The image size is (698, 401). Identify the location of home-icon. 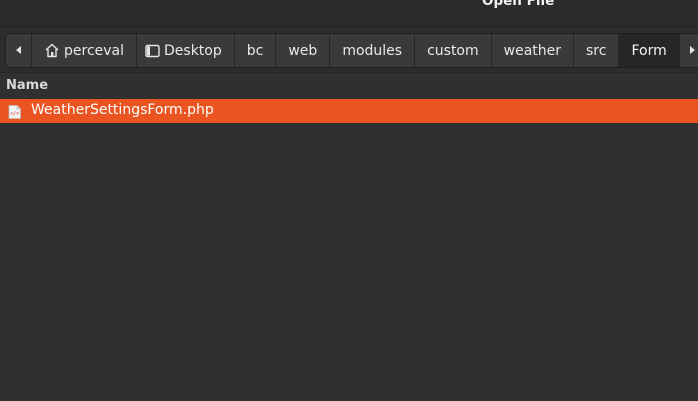
(52, 50).